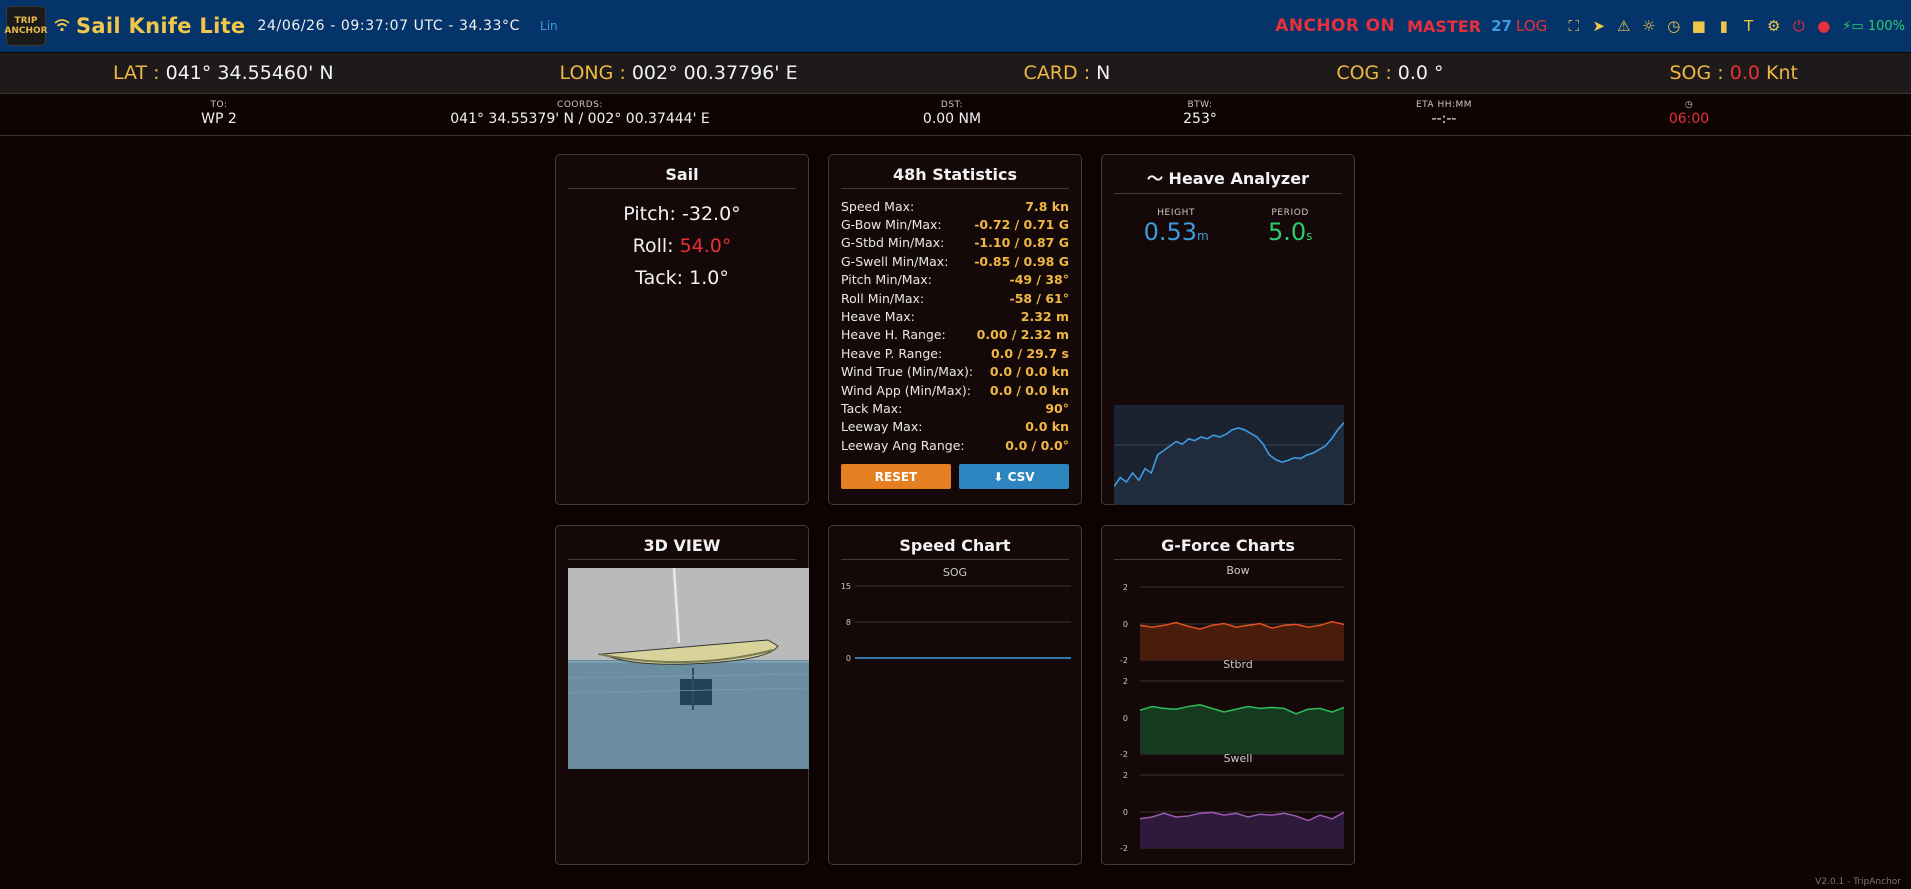 Image resolution: width=1911 pixels, height=889 pixels. I want to click on statistics-value: 0.00 / 2.32 m, so click(1022, 335).